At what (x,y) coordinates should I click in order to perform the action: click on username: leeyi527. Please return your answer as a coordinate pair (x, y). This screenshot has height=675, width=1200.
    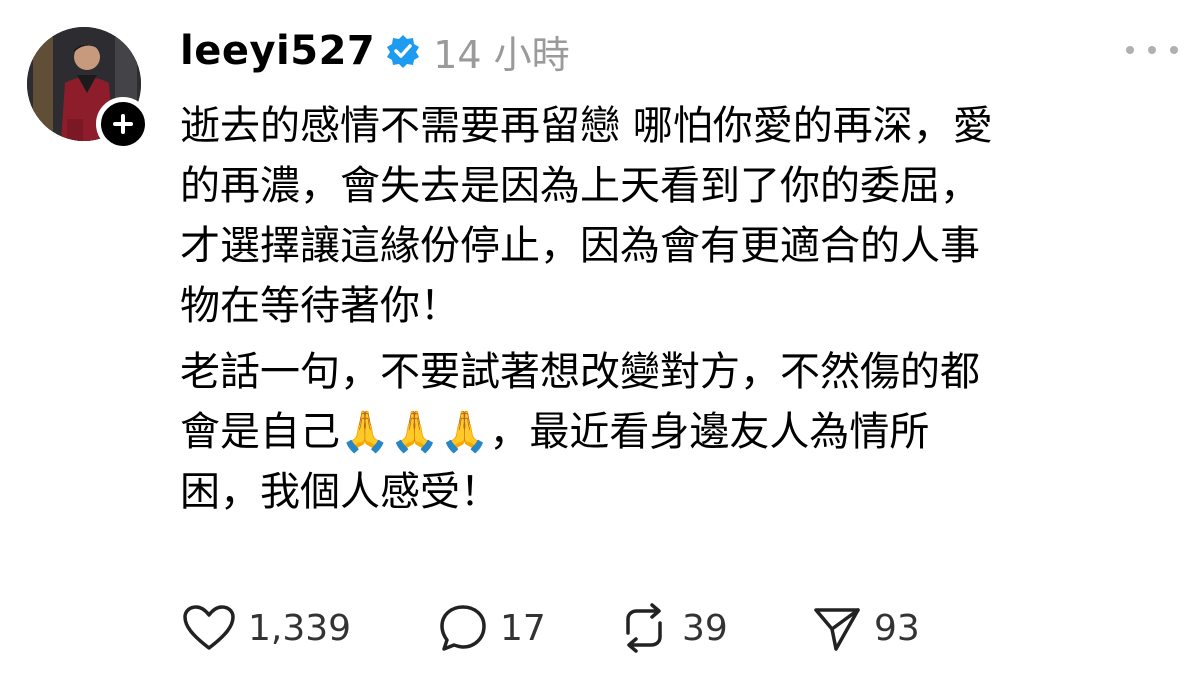
    Looking at the image, I should click on (277, 51).